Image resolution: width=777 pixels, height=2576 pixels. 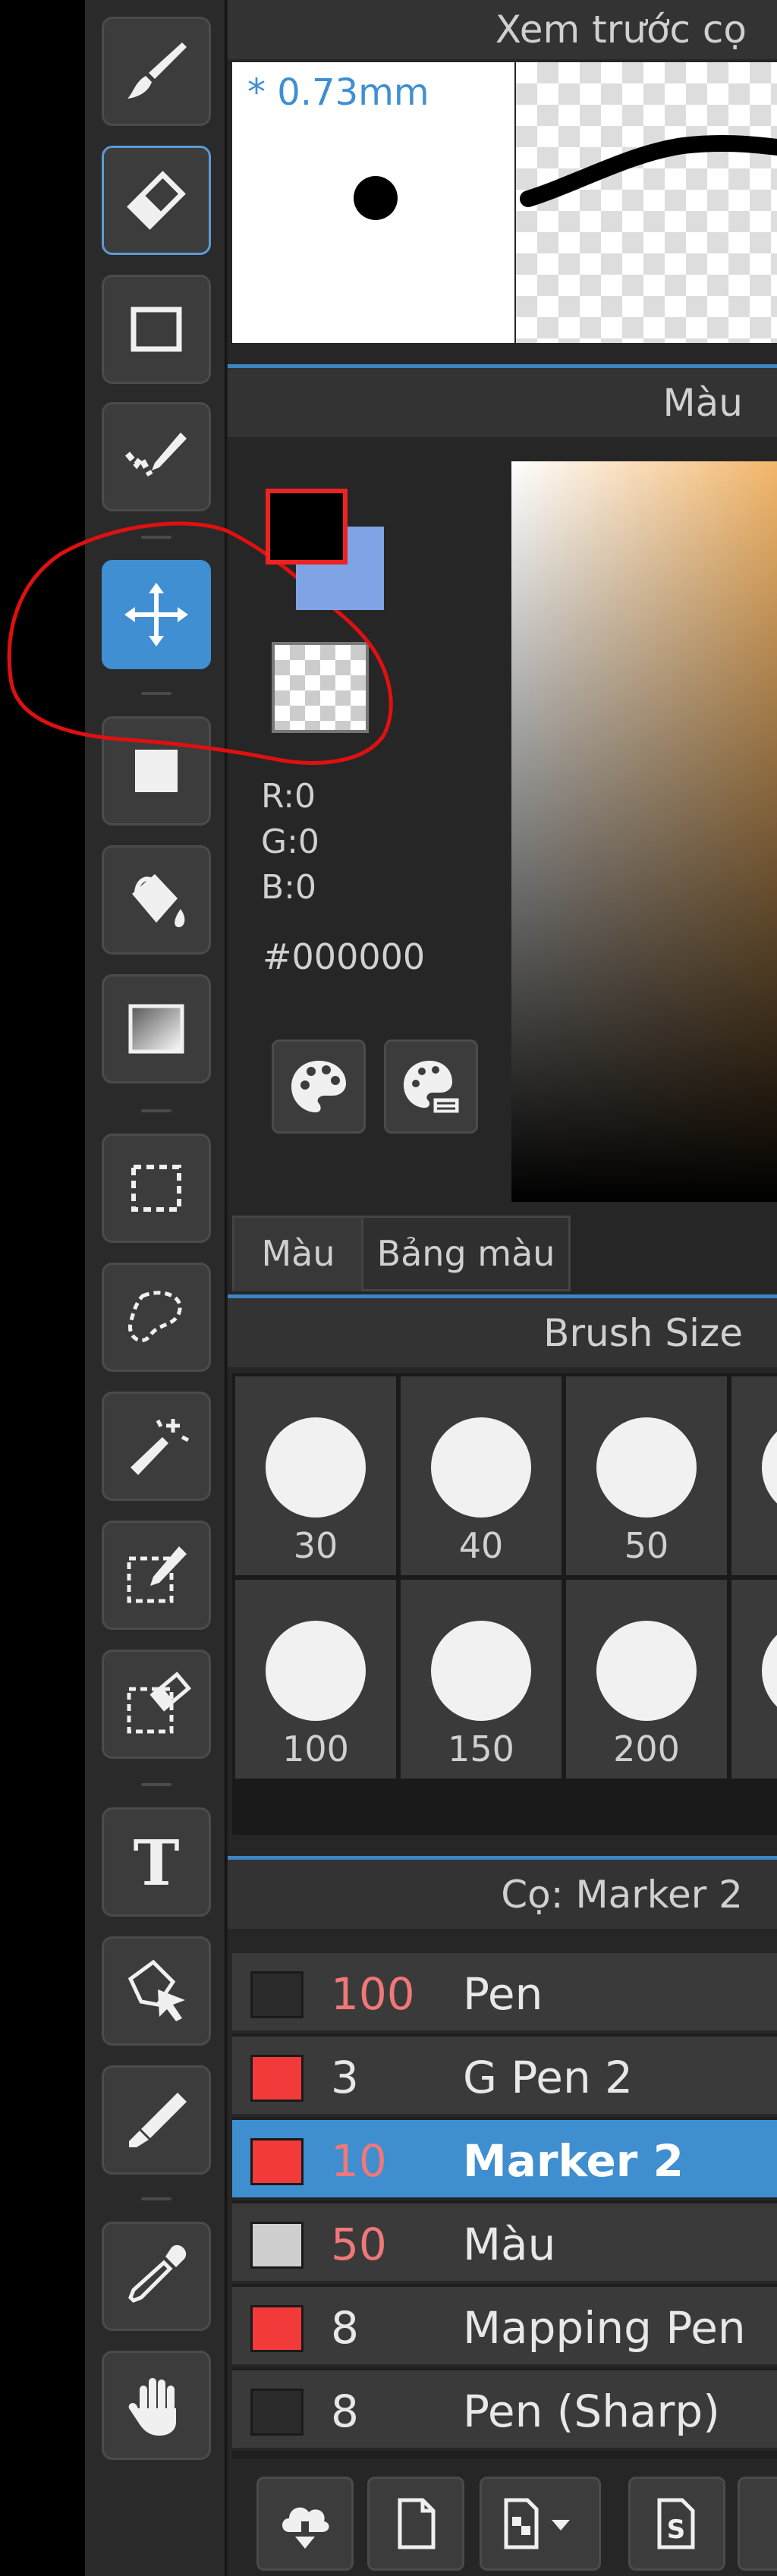 What do you see at coordinates (504, 202) in the screenshot?
I see `brush-preview: * 0.73mm` at bounding box center [504, 202].